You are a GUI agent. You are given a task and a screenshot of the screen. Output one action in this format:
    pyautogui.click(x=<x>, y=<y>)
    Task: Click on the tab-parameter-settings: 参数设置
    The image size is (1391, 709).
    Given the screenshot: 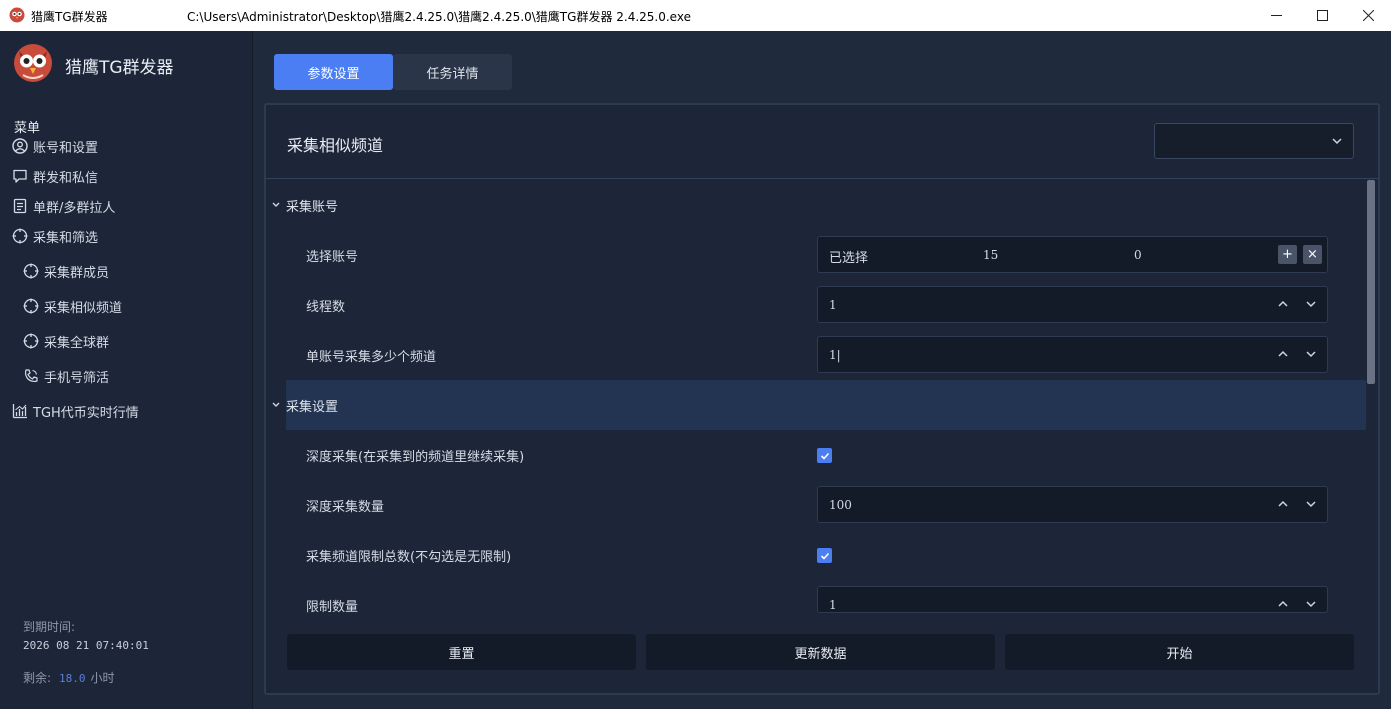 What is the action you would take?
    pyautogui.click(x=333, y=72)
    